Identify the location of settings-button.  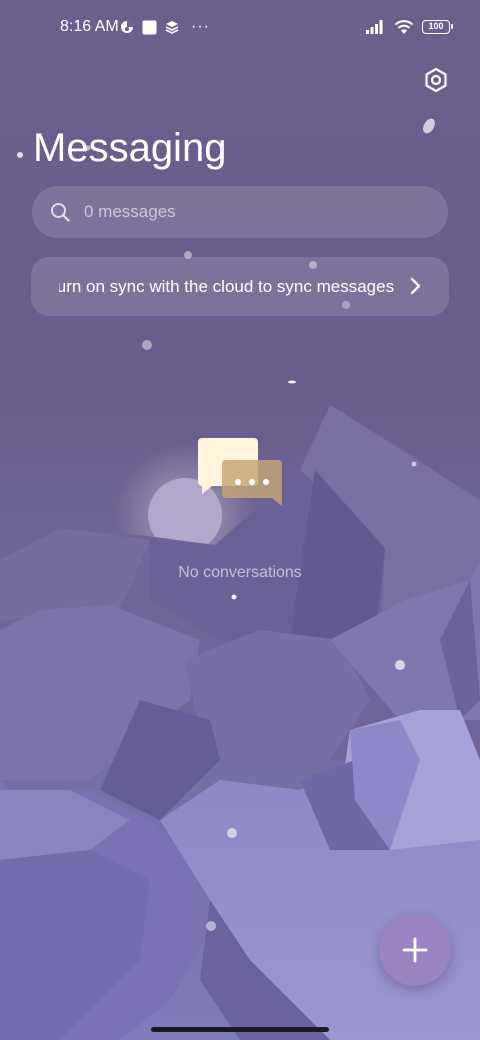
(436, 80).